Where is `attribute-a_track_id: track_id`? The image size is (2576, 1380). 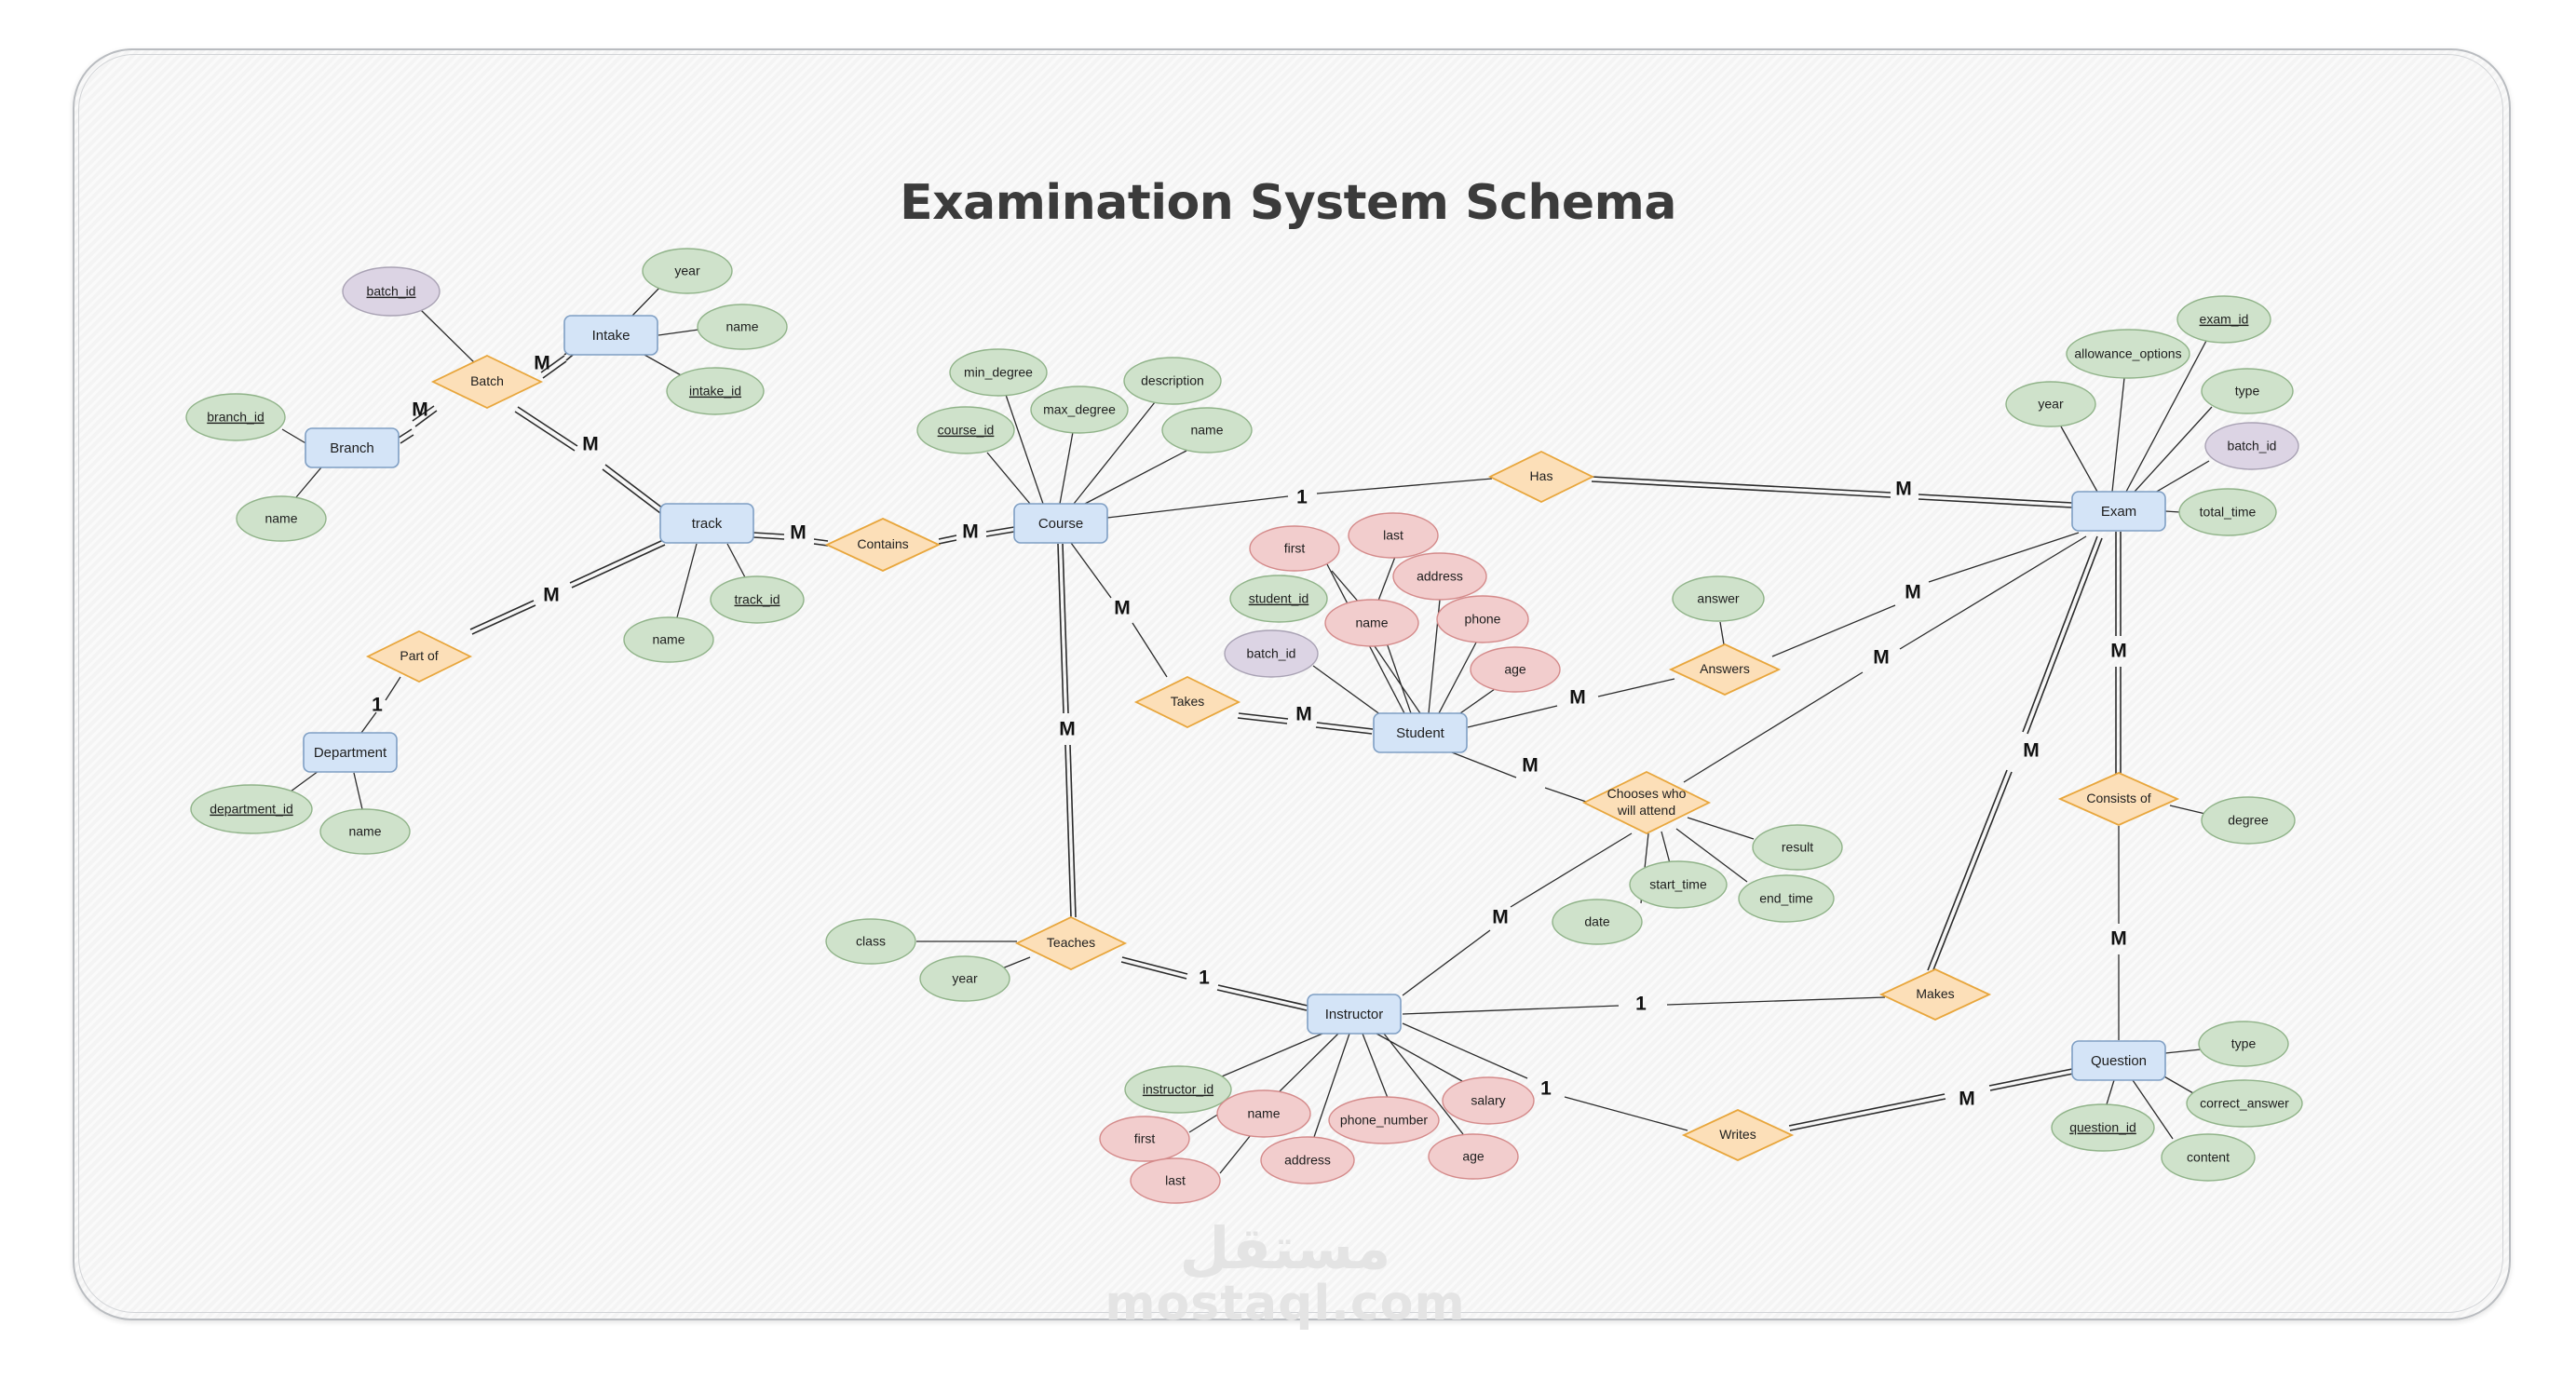
attribute-a_track_id: track_id is located at coordinates (757, 600).